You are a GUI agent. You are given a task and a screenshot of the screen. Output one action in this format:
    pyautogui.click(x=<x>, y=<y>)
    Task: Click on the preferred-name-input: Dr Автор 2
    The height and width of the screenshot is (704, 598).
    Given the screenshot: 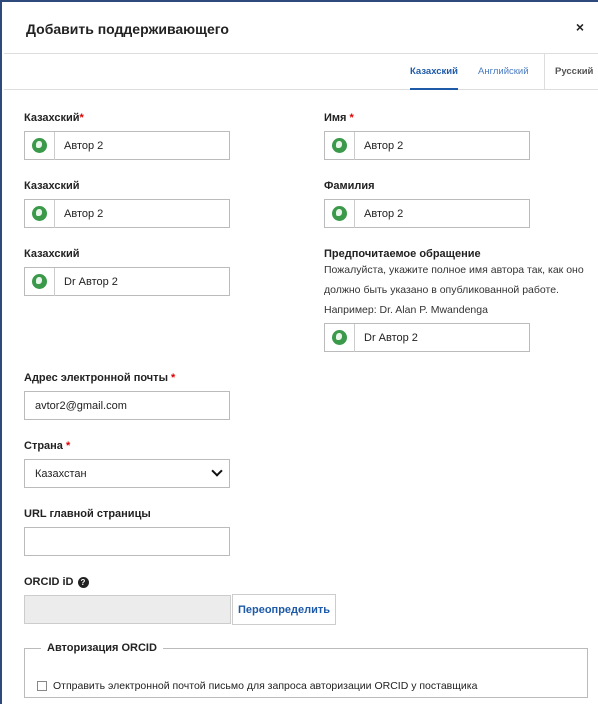 What is the action you would take?
    pyautogui.click(x=427, y=337)
    